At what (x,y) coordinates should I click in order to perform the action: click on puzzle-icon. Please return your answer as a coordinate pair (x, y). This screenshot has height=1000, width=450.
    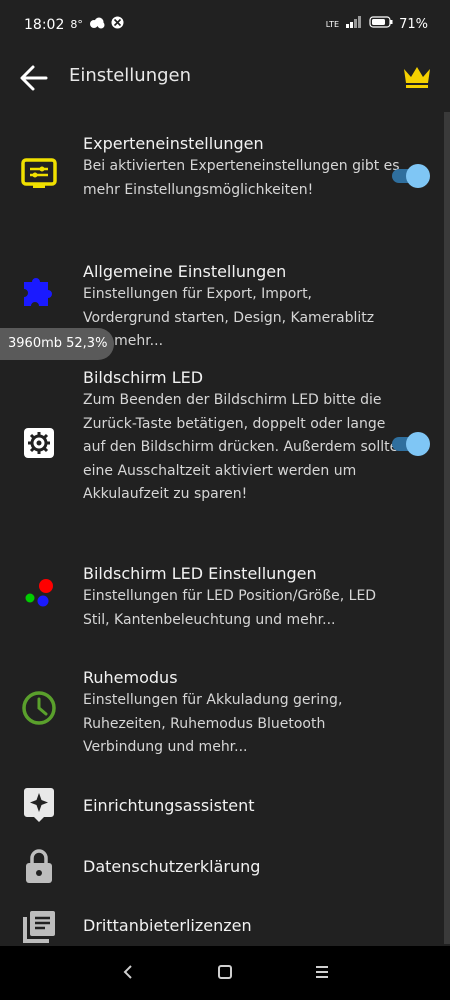
    Looking at the image, I should click on (39, 291).